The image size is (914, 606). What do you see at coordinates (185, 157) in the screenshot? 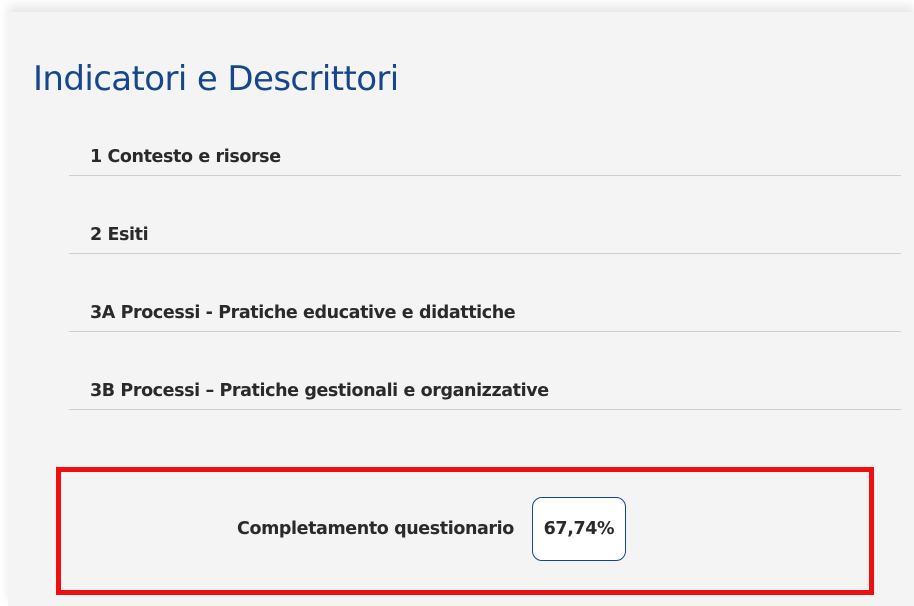
I see `section-item-label: 1 Contesto e risorse` at bounding box center [185, 157].